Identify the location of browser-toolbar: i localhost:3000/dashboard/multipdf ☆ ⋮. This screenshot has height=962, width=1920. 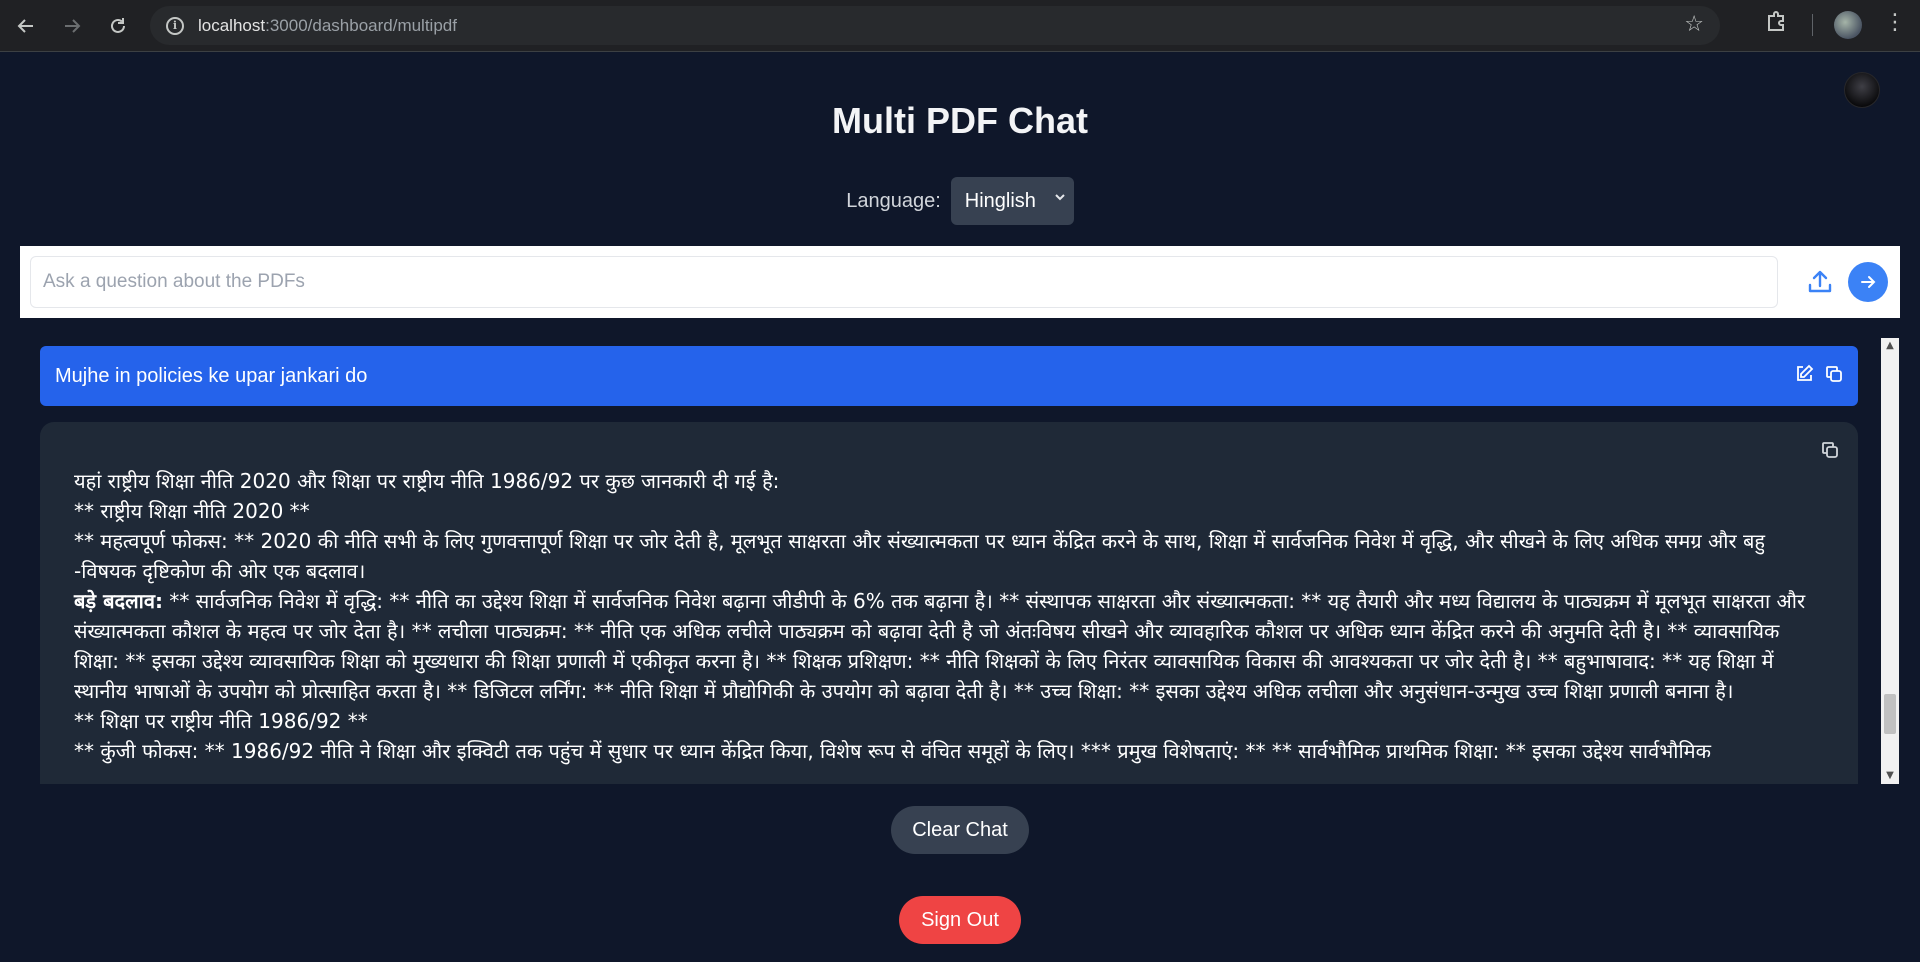
(960, 26).